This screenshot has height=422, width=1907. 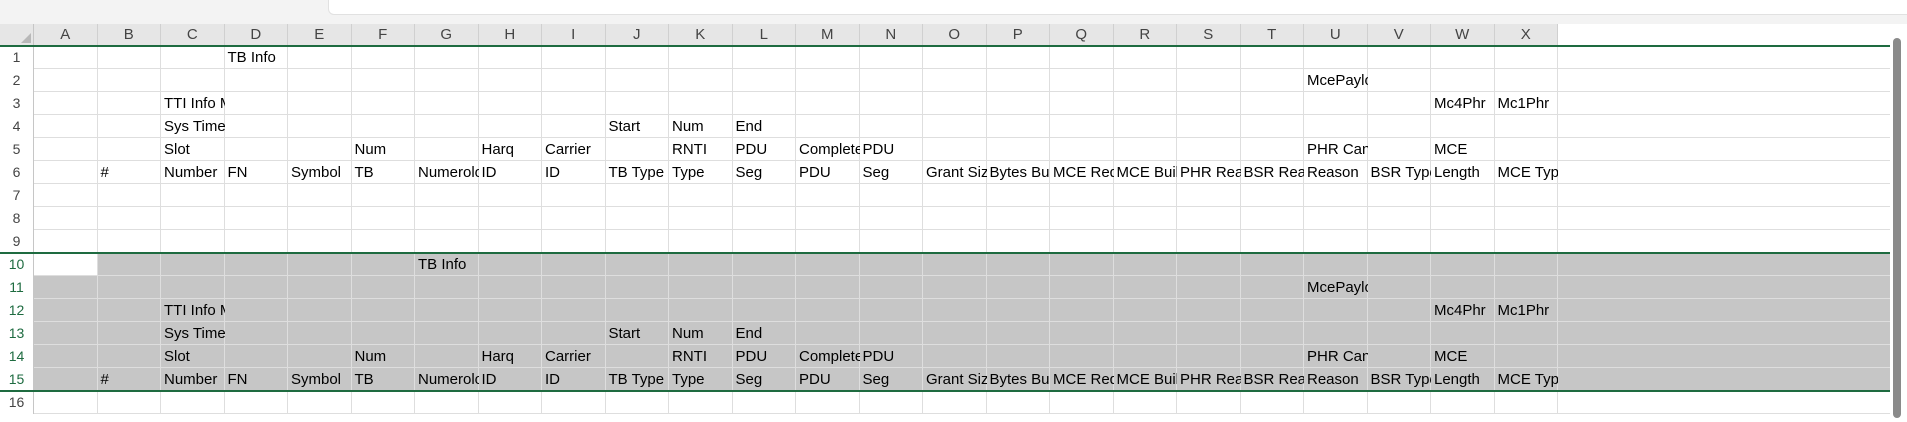 I want to click on cell-l14: PDU, so click(x=765, y=356).